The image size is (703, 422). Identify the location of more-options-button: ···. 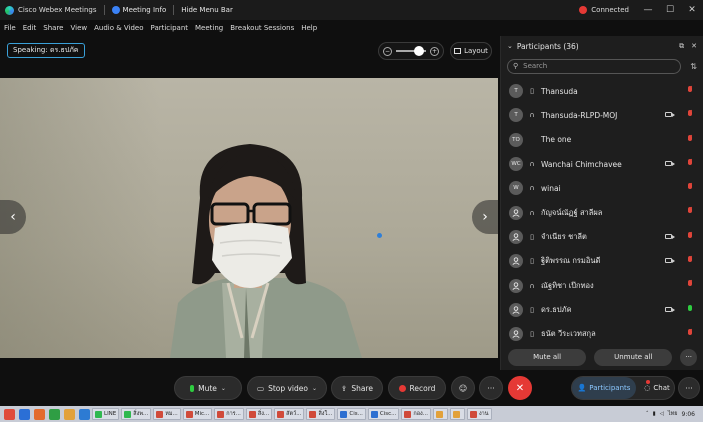
(491, 388).